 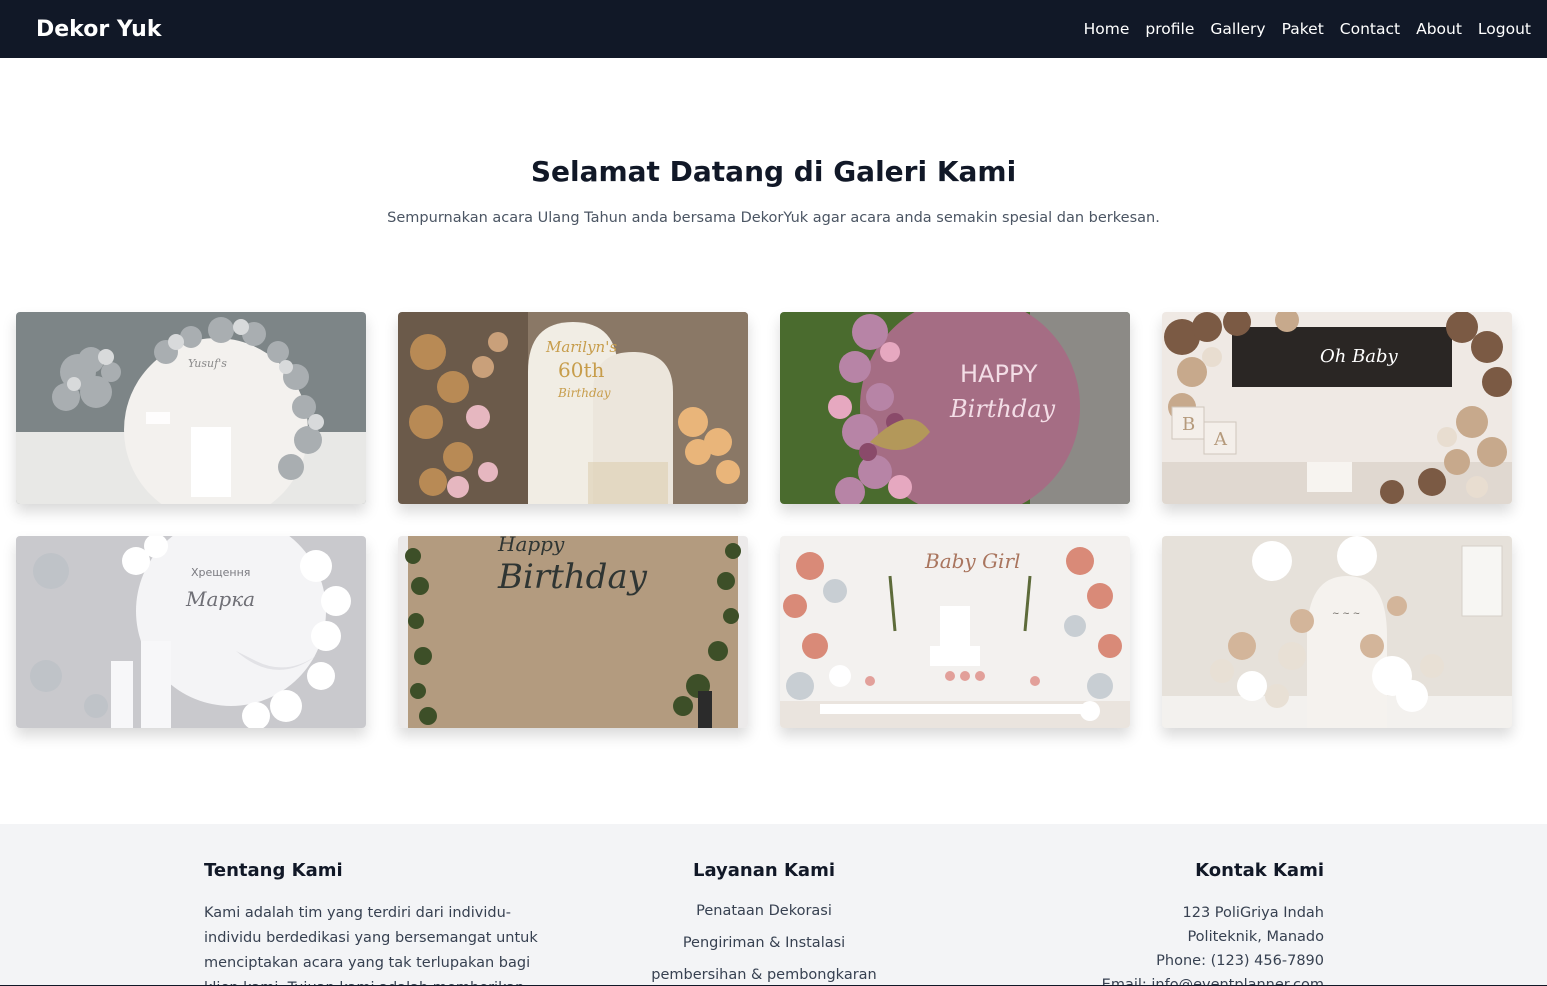 What do you see at coordinates (581, 370) in the screenshot?
I see `svg-text: 60th` at bounding box center [581, 370].